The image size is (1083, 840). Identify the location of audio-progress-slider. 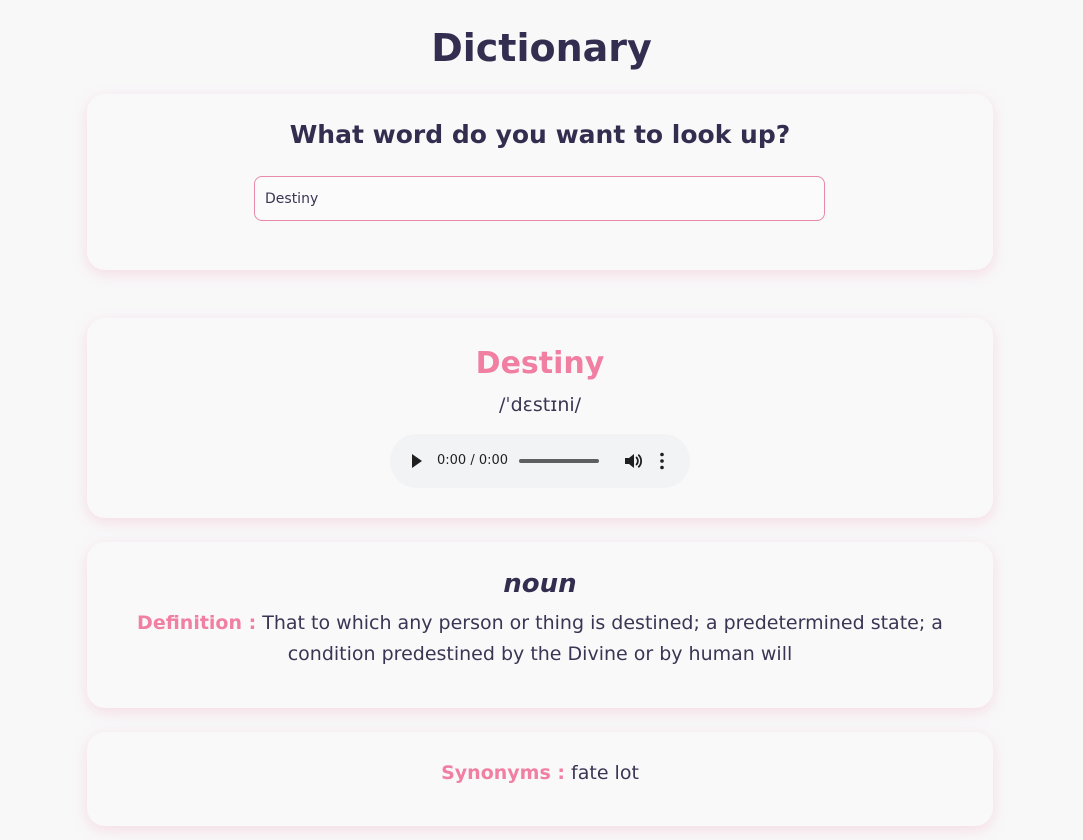
(559, 461).